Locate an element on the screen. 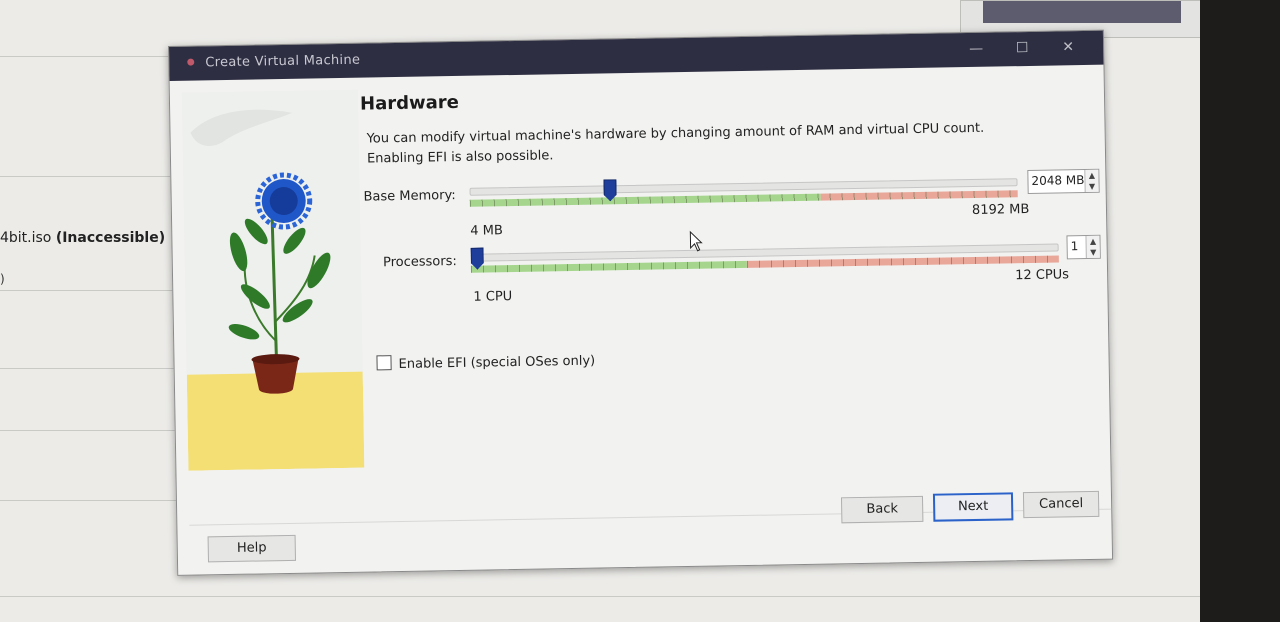  processors-slider is located at coordinates (765, 257).